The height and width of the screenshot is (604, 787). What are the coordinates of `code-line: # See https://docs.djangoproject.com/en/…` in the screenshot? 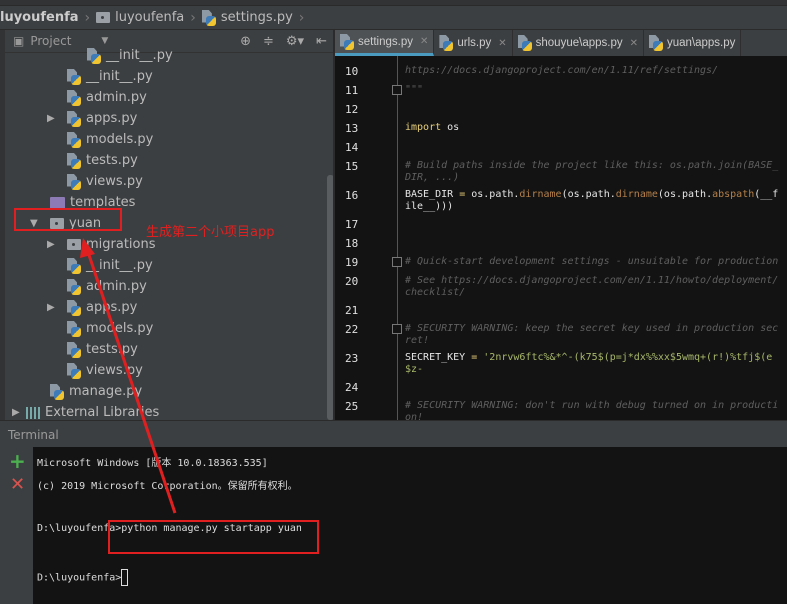 It's located at (596, 287).